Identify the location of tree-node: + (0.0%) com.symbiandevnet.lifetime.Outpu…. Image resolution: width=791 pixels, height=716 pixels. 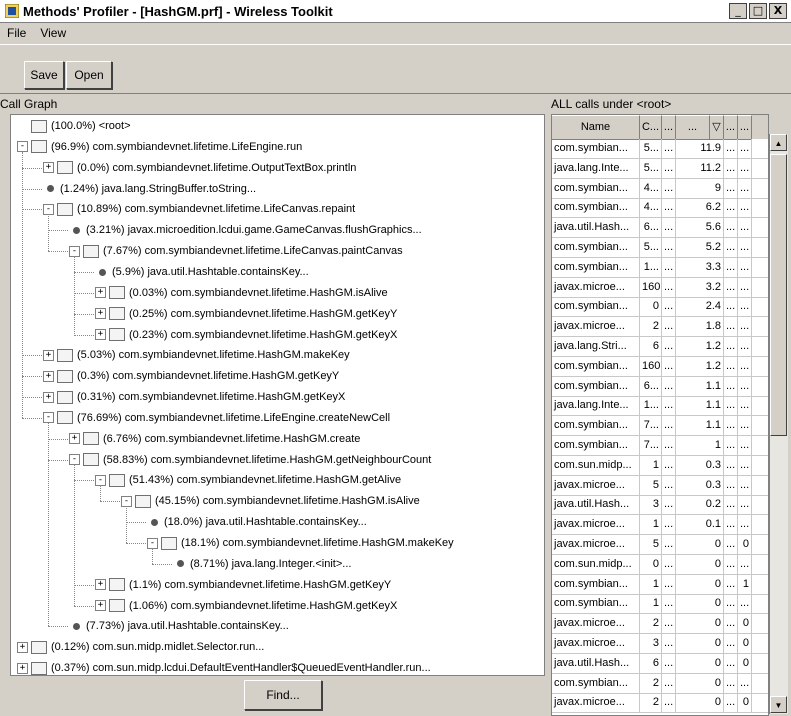
(199, 168).